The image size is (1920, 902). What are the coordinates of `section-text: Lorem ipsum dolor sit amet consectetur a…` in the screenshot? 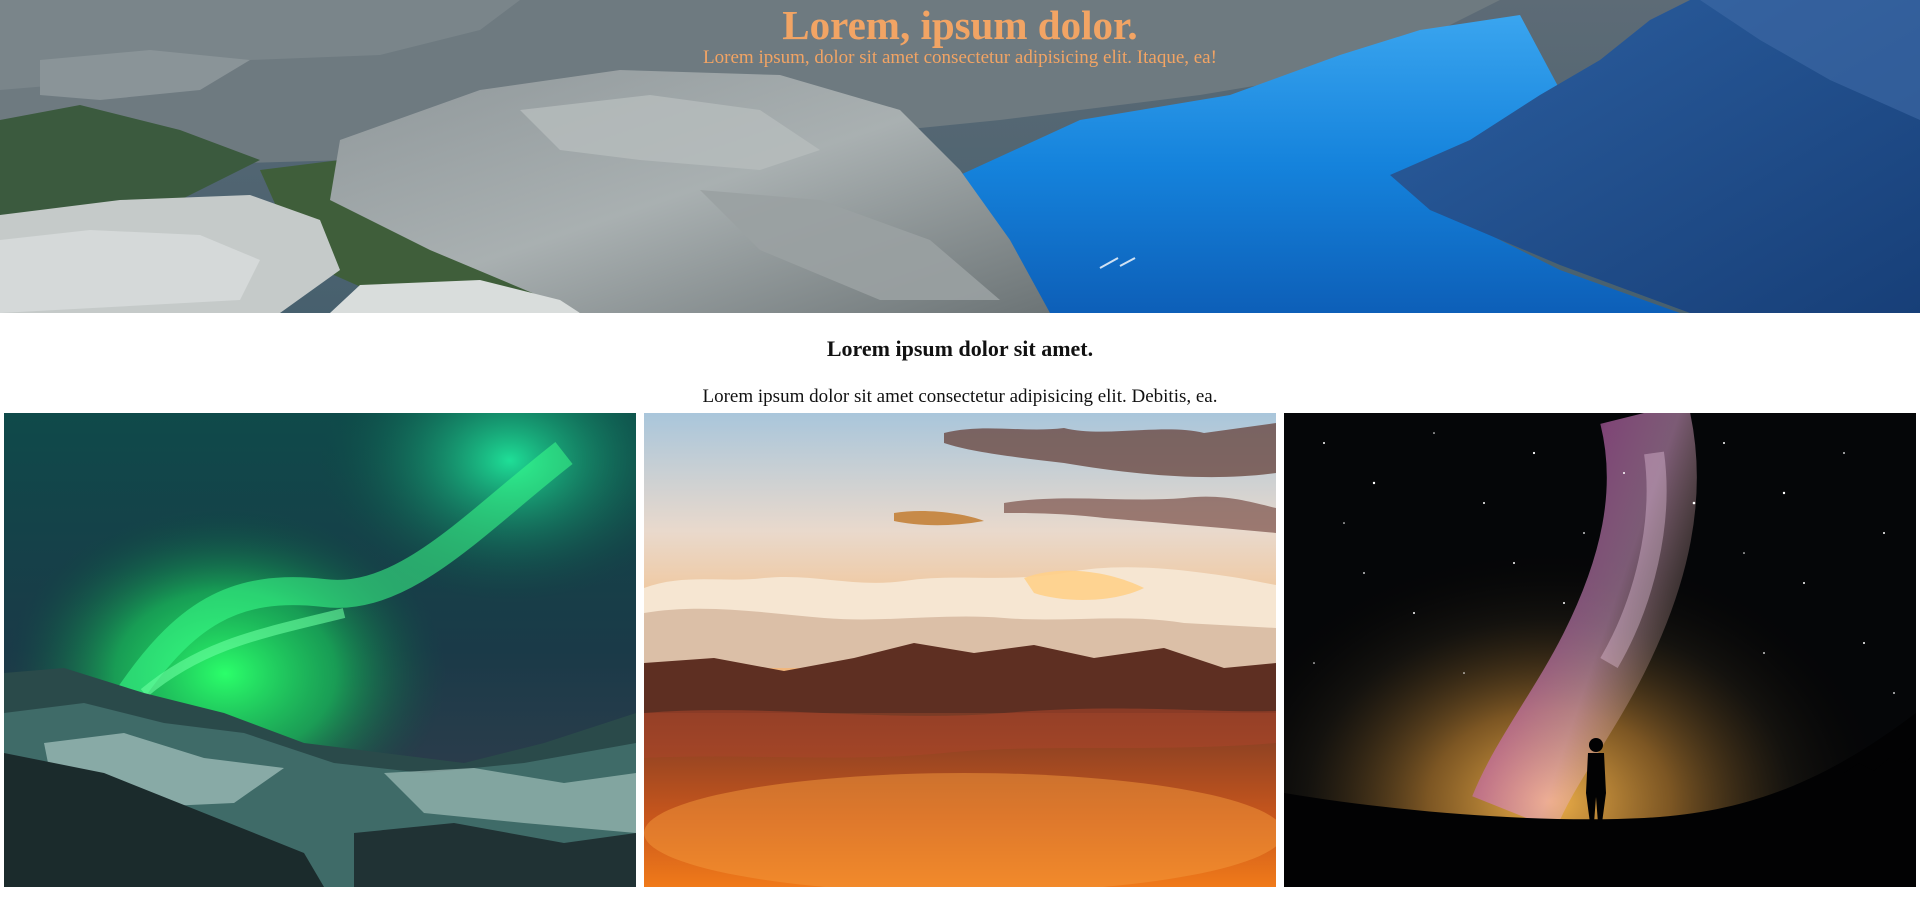 It's located at (960, 396).